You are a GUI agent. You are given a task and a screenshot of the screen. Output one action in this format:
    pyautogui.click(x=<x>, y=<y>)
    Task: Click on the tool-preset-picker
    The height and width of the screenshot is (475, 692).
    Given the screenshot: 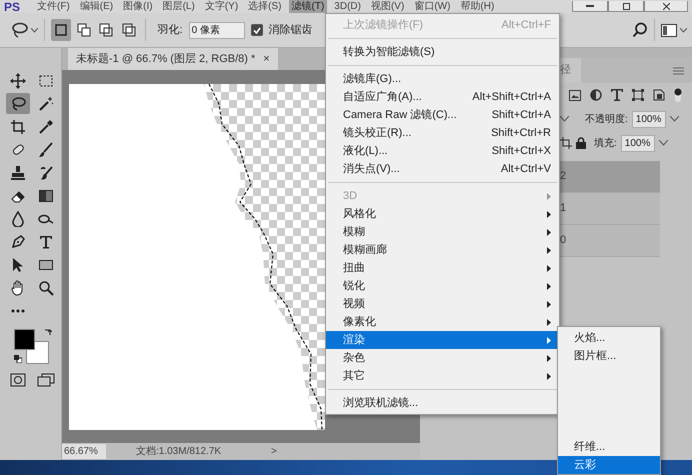 What is the action you would take?
    pyautogui.click(x=24, y=30)
    